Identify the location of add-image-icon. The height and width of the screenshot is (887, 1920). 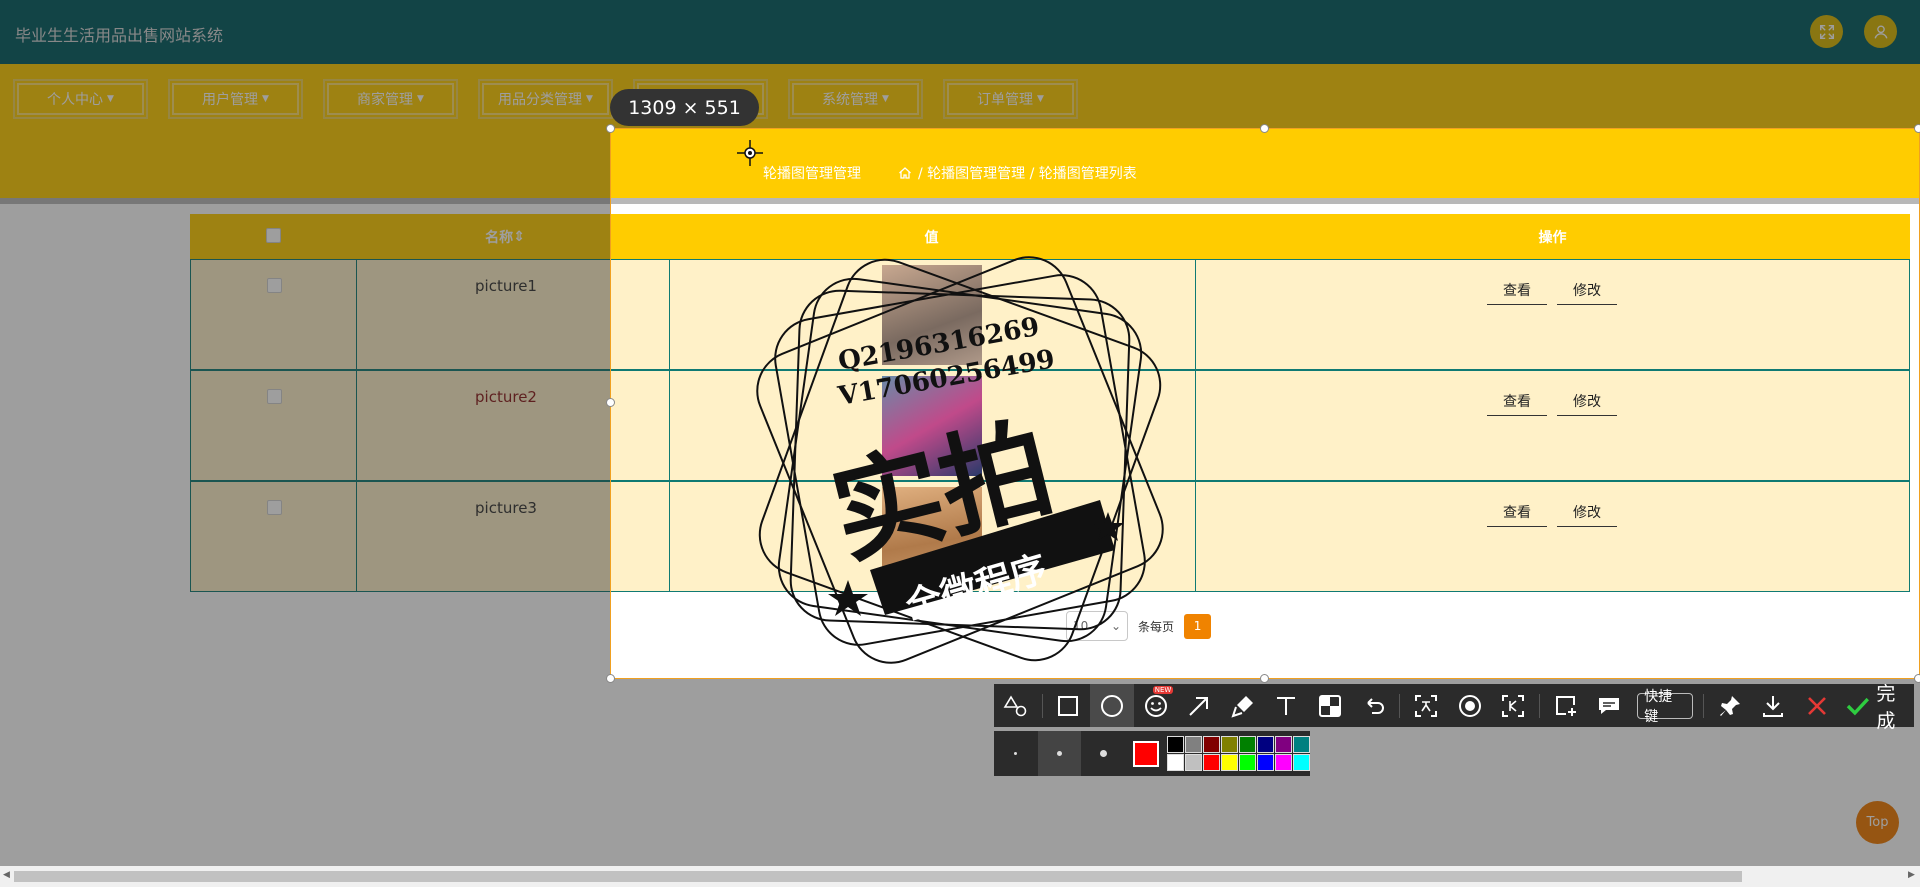
(1565, 705).